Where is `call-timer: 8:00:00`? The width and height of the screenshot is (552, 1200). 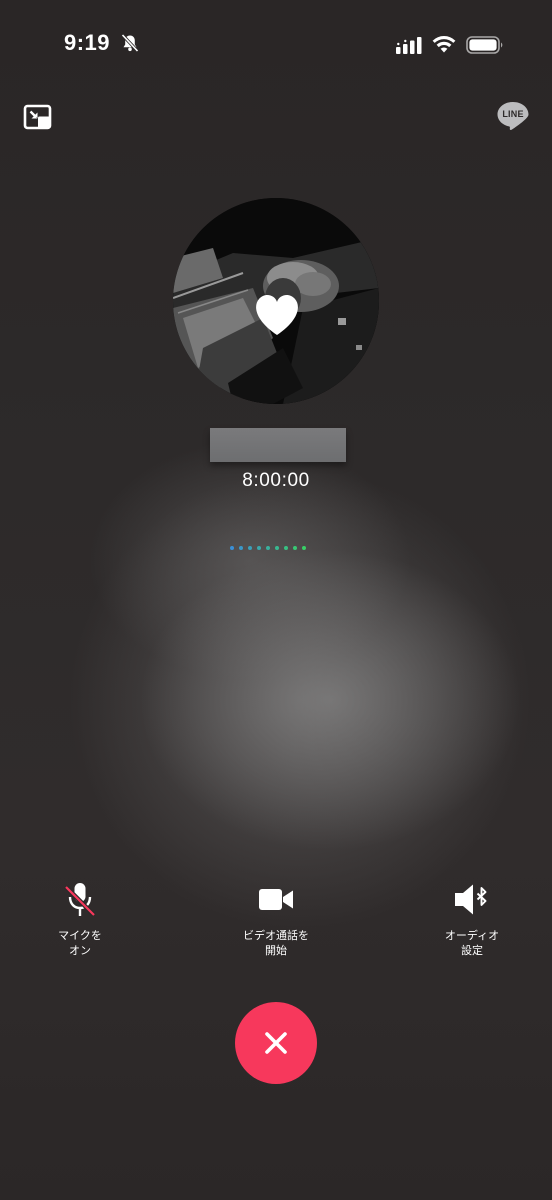
call-timer: 8:00:00 is located at coordinates (276, 480).